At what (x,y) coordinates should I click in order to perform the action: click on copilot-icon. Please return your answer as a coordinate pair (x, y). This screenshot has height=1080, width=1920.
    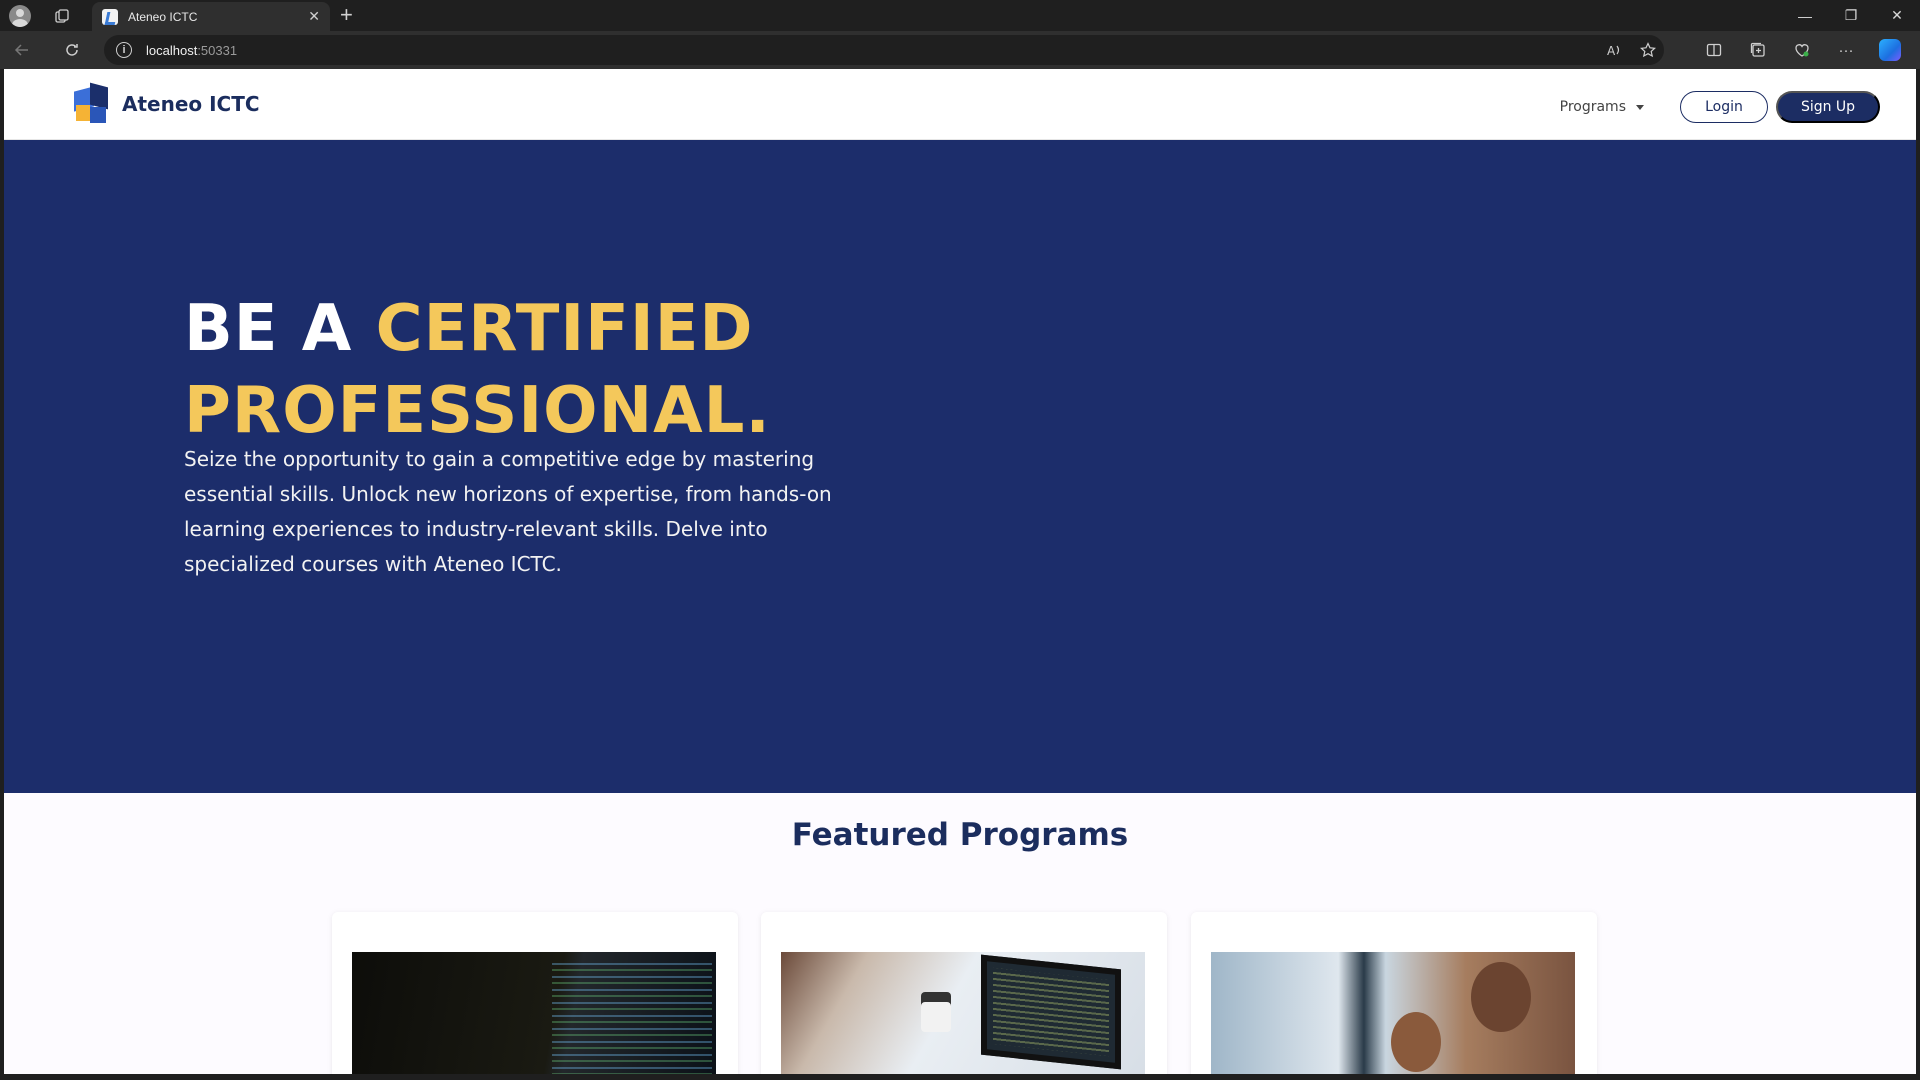
    Looking at the image, I should click on (1890, 50).